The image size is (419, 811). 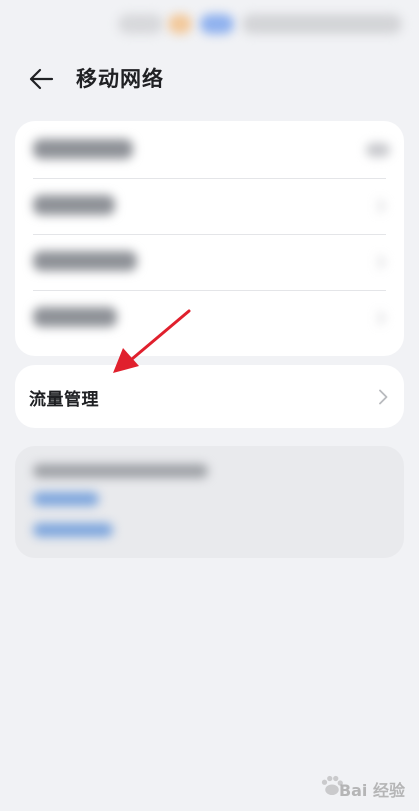 I want to click on baidu-watermark: Bai 经验, so click(x=350, y=788).